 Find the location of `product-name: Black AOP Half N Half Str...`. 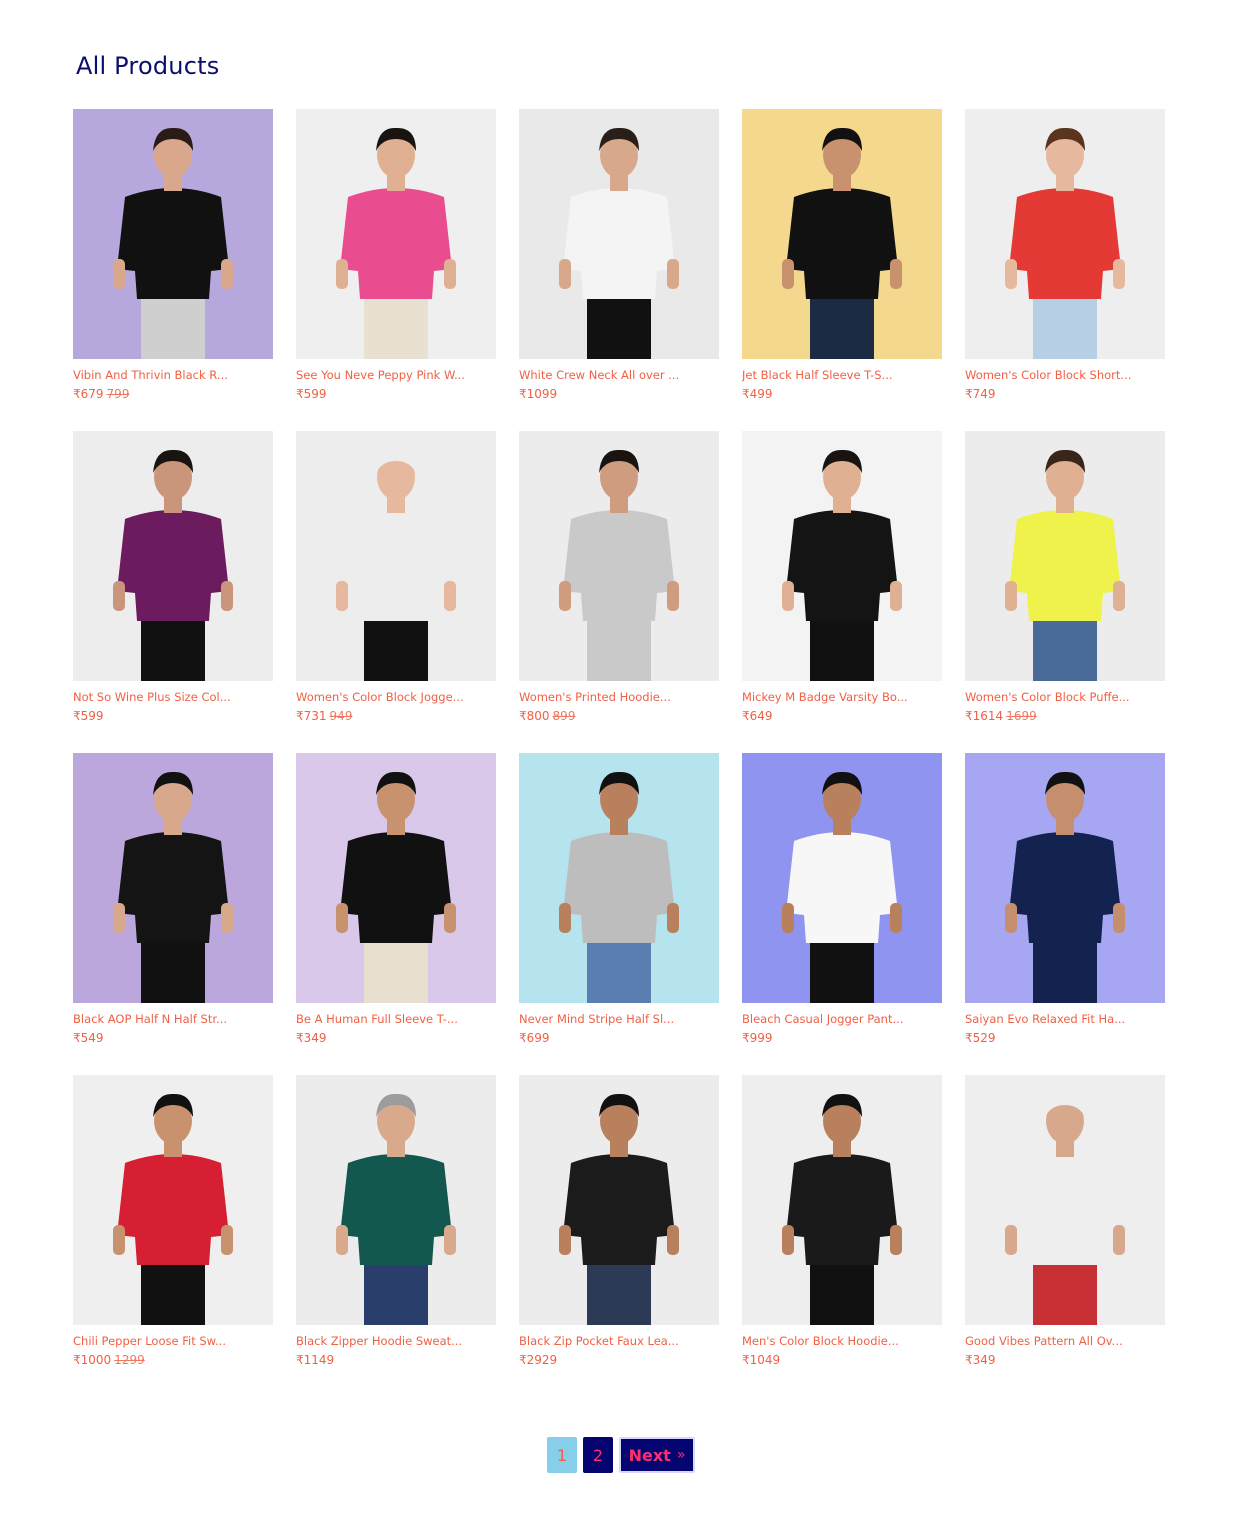

product-name: Black AOP Half N Half Str... is located at coordinates (173, 1019).